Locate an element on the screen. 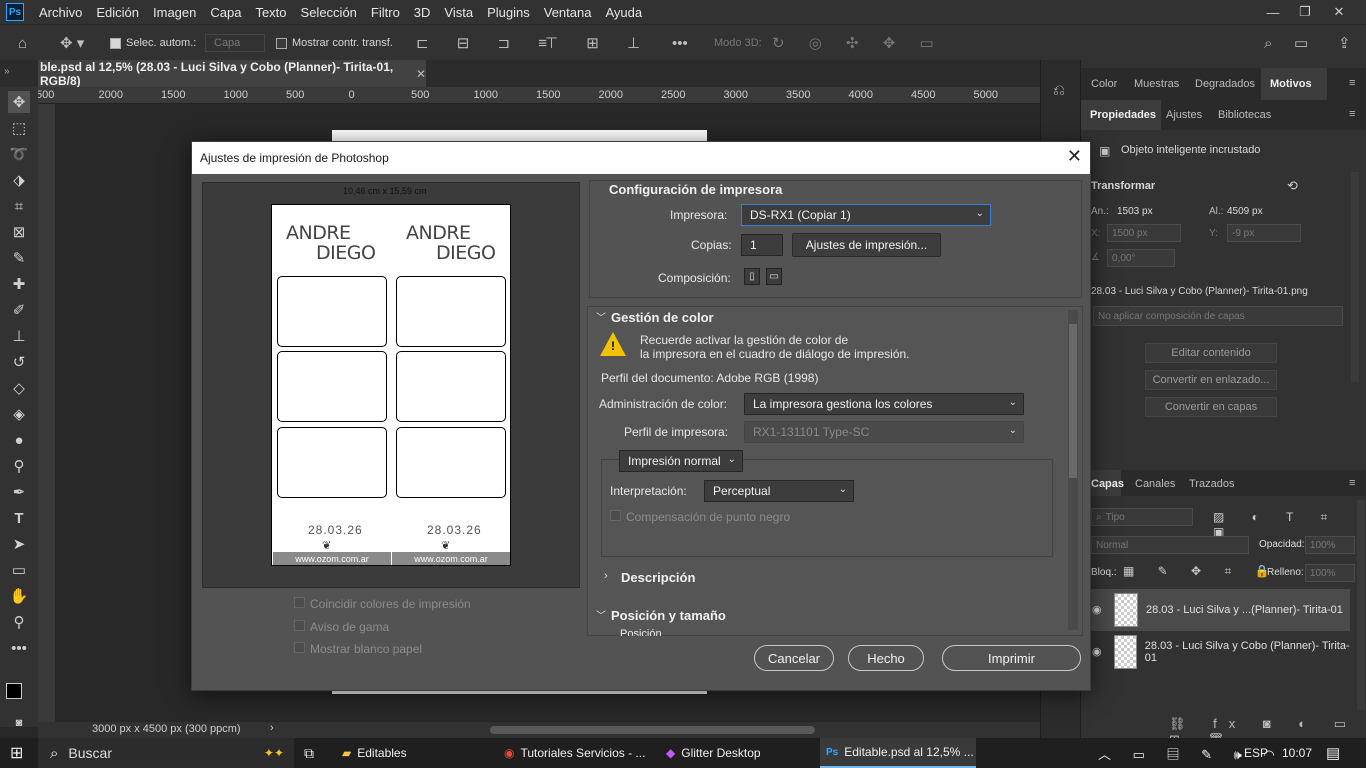 The width and height of the screenshot is (1366, 768). description-title: Descripción is located at coordinates (658, 577).